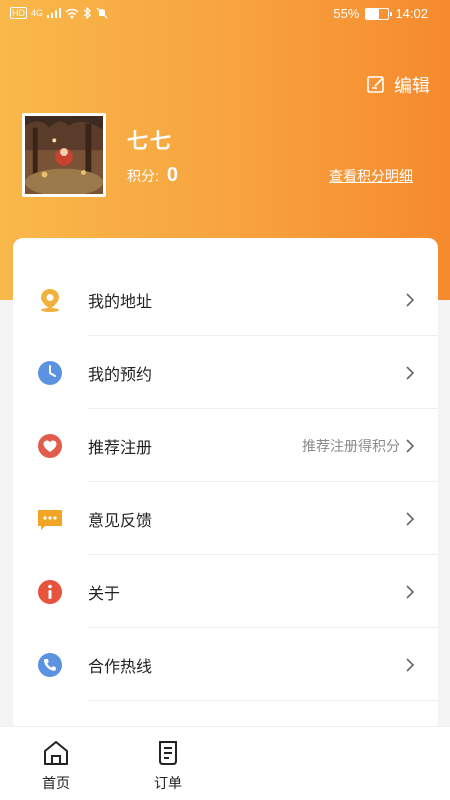 This screenshot has width=450, height=800. I want to click on battery-fill, so click(372, 13).